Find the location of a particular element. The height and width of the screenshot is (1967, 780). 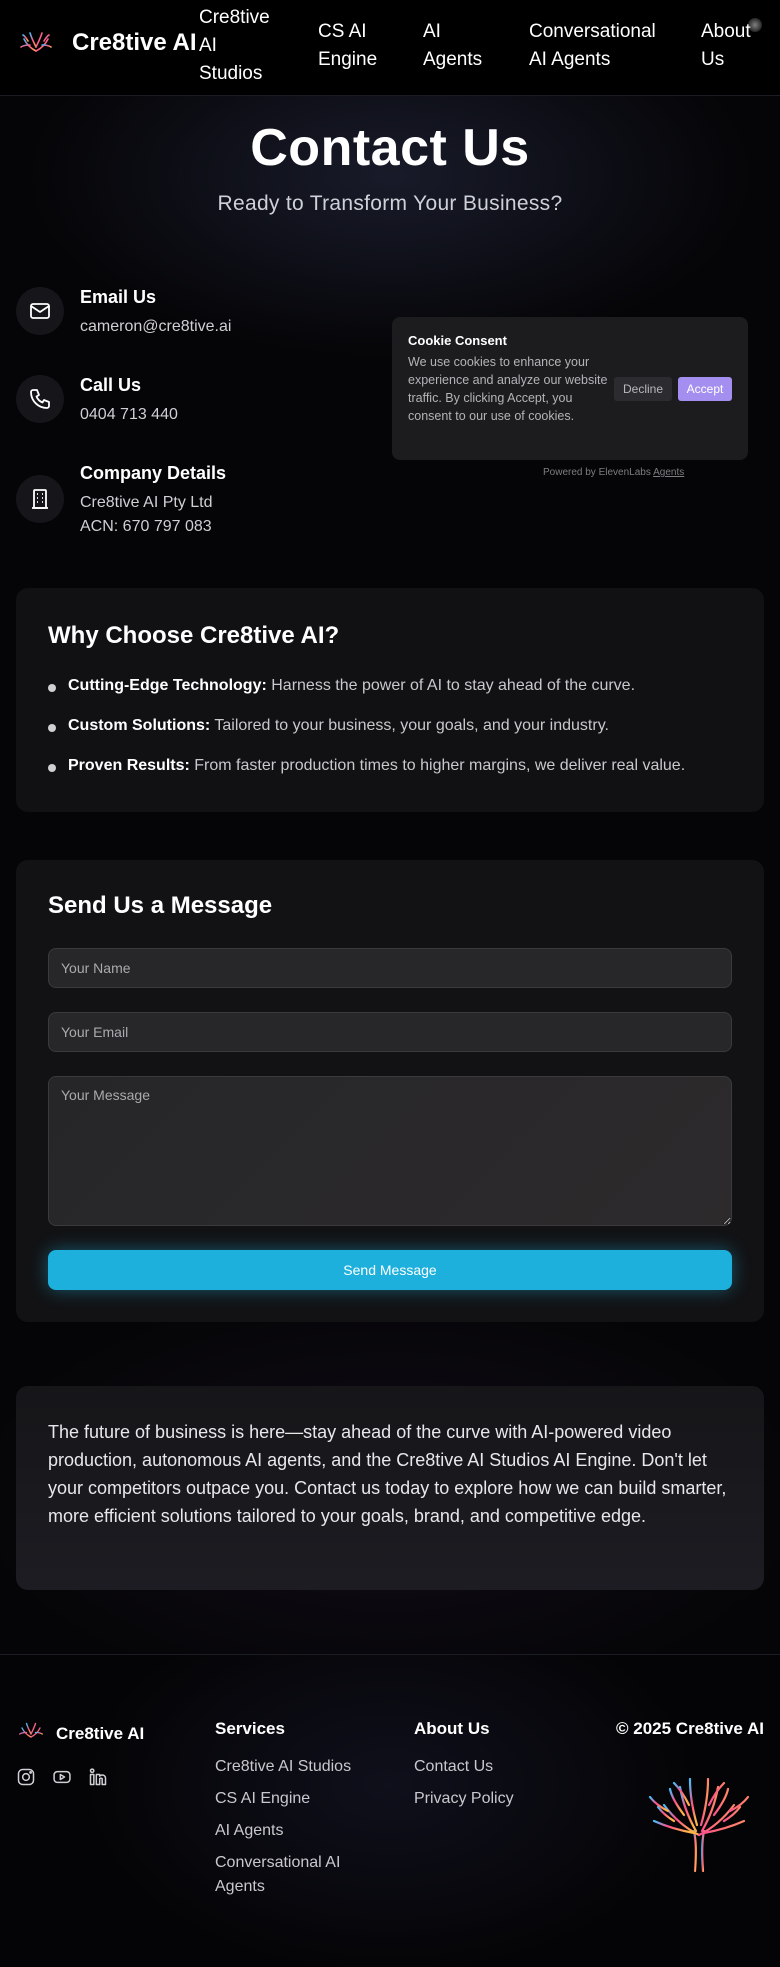

nav-link-cs-ai-engine: CS AI Engine is located at coordinates (353, 46).